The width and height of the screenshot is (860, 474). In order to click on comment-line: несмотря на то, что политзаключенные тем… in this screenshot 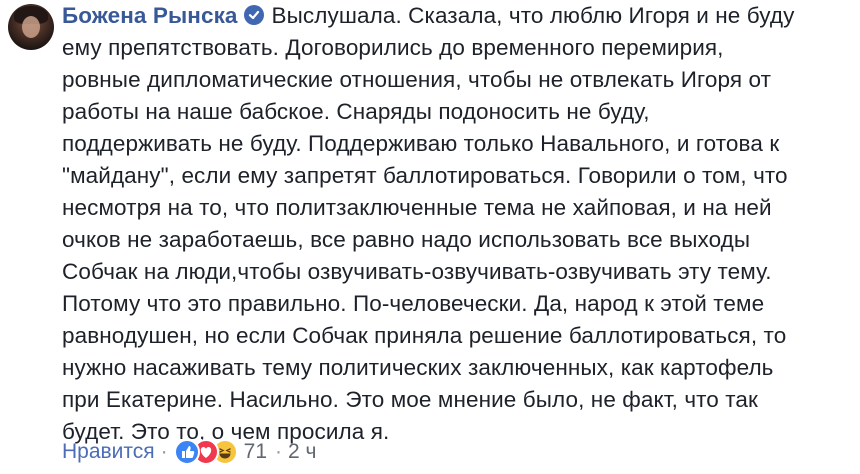, I will do `click(417, 207)`.